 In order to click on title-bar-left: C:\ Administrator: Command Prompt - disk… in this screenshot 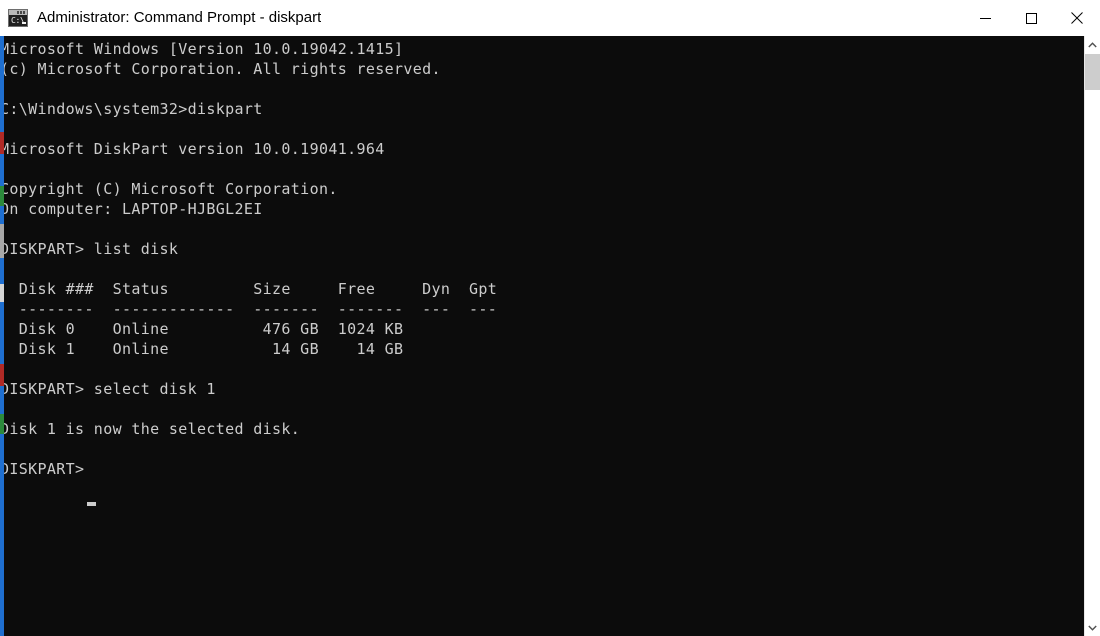, I will do `click(481, 18)`.